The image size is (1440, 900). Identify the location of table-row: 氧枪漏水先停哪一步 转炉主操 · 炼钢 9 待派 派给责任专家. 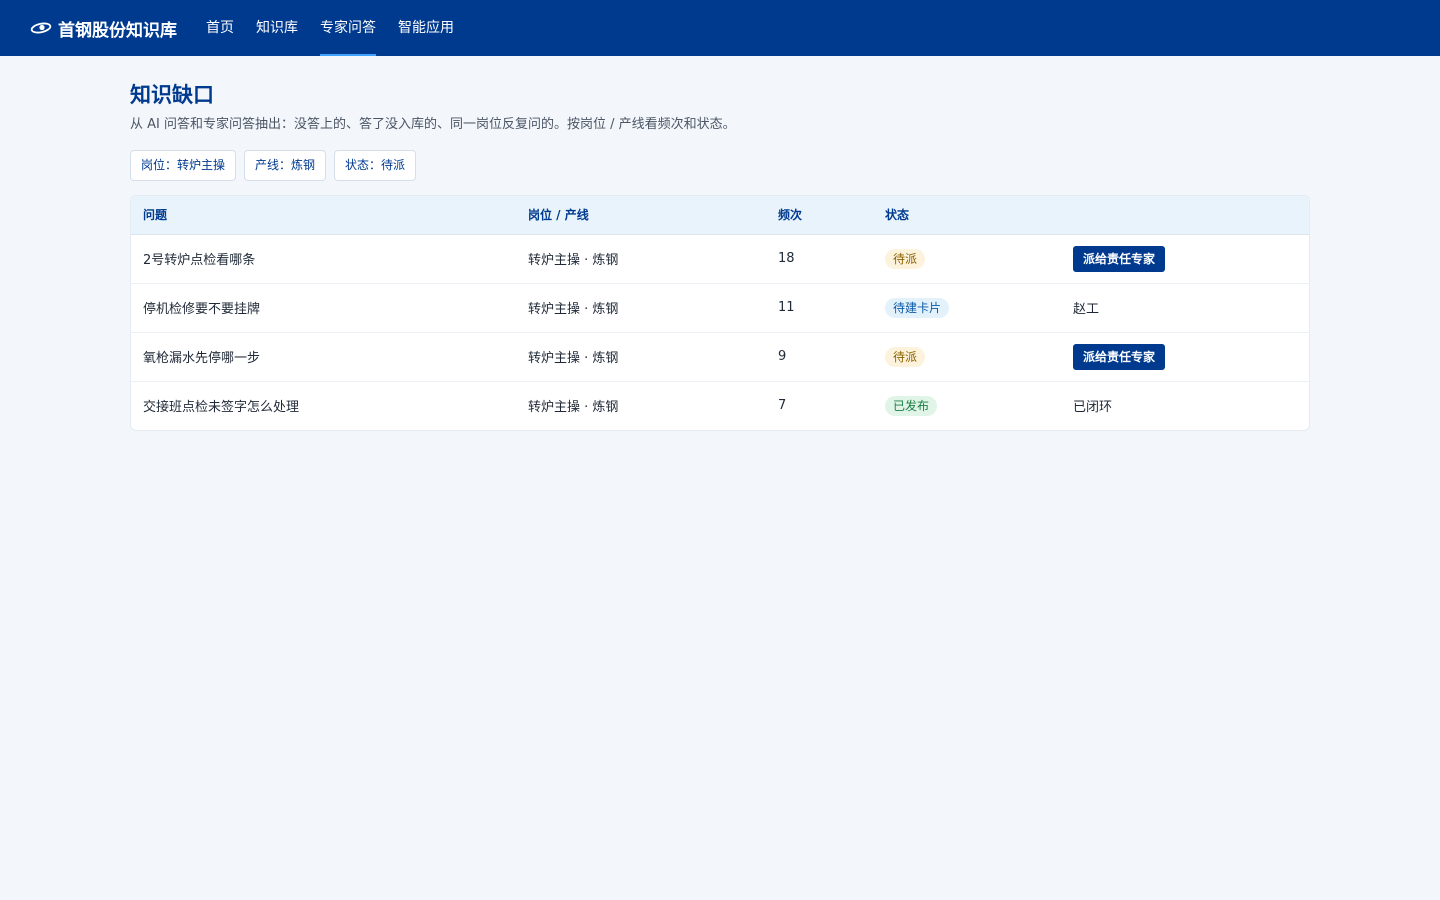
(720, 357).